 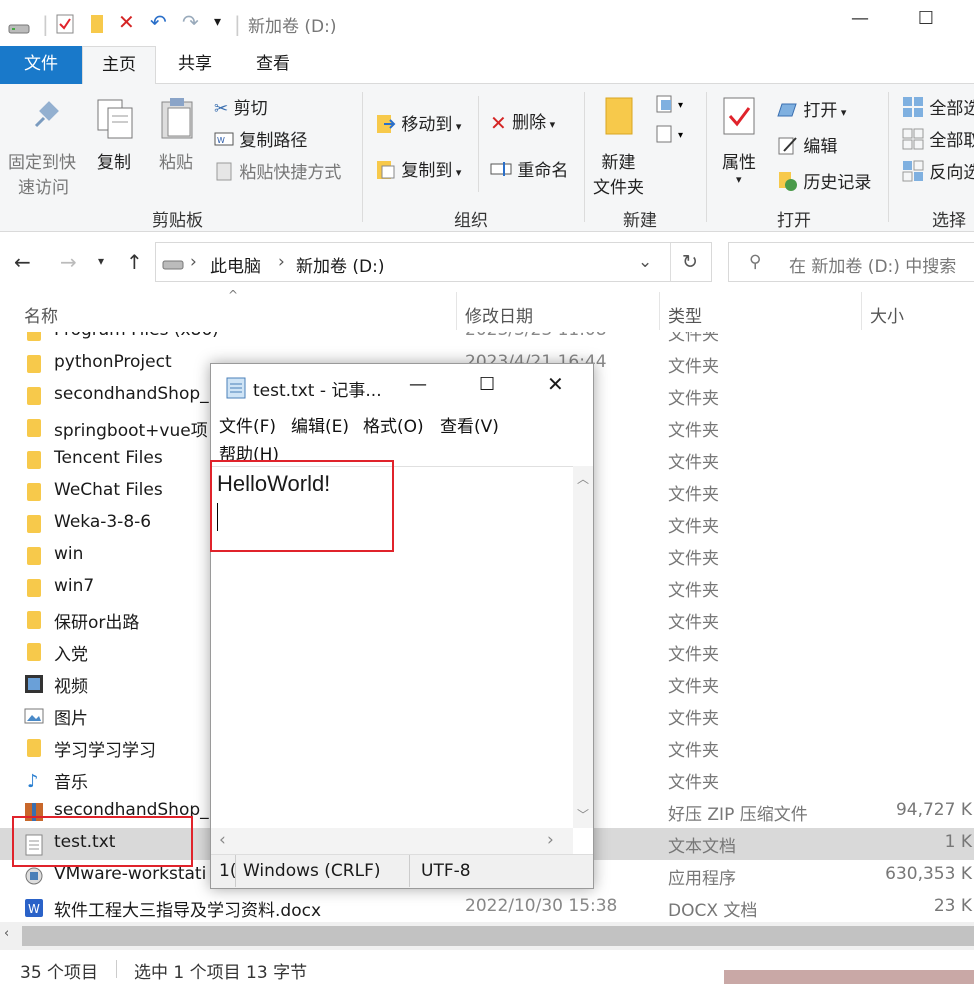 What do you see at coordinates (386, 171) in the screenshot?
I see `copy-to-icon` at bounding box center [386, 171].